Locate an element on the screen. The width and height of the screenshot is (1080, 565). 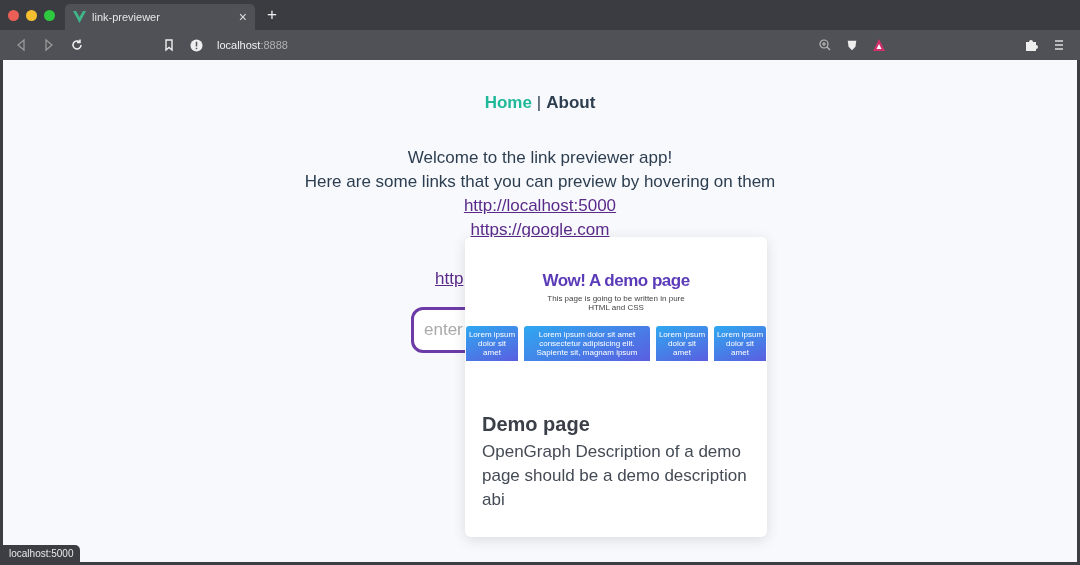
screenshot-subtitle: This page is going to be written in pure HTML and CSS is located at coordinates (616, 303).